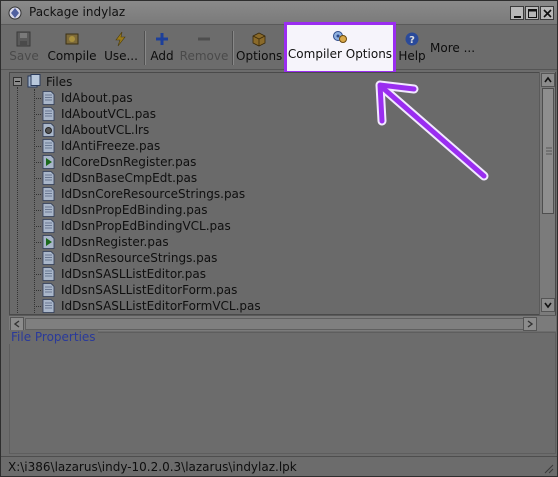 The width and height of the screenshot is (558, 477). Describe the element at coordinates (259, 56) in the screenshot. I see `options-label: Options` at that location.